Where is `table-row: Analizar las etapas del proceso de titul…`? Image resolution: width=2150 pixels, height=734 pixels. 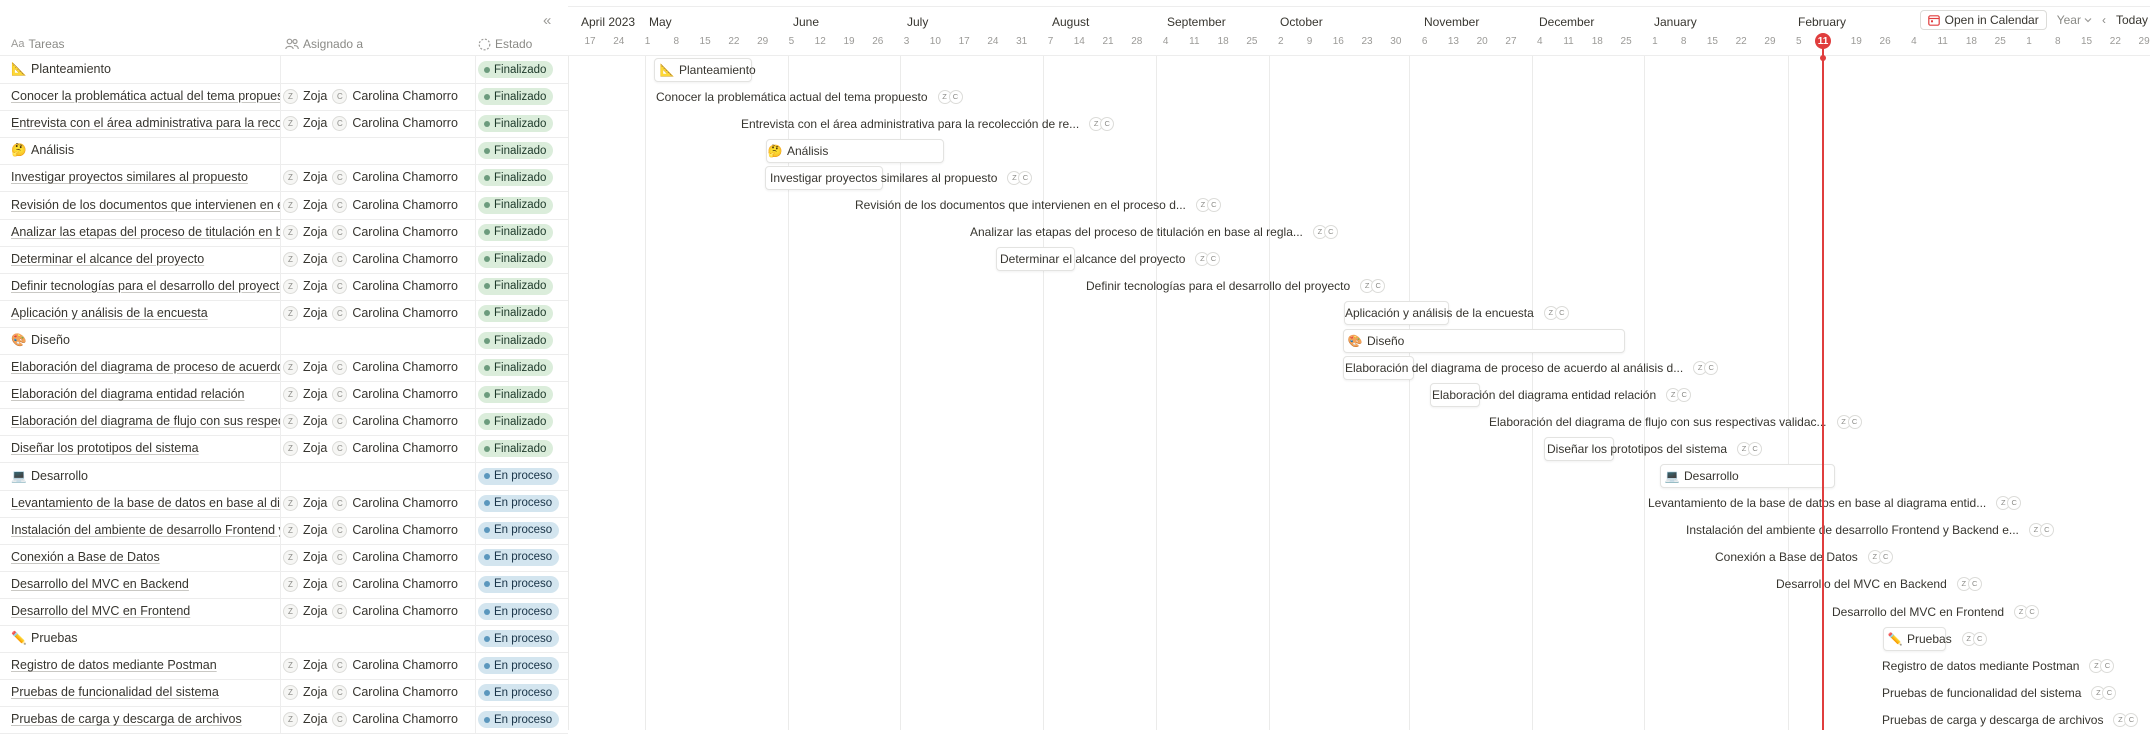
table-row: Analizar las etapas del proceso de titul… is located at coordinates (284, 232).